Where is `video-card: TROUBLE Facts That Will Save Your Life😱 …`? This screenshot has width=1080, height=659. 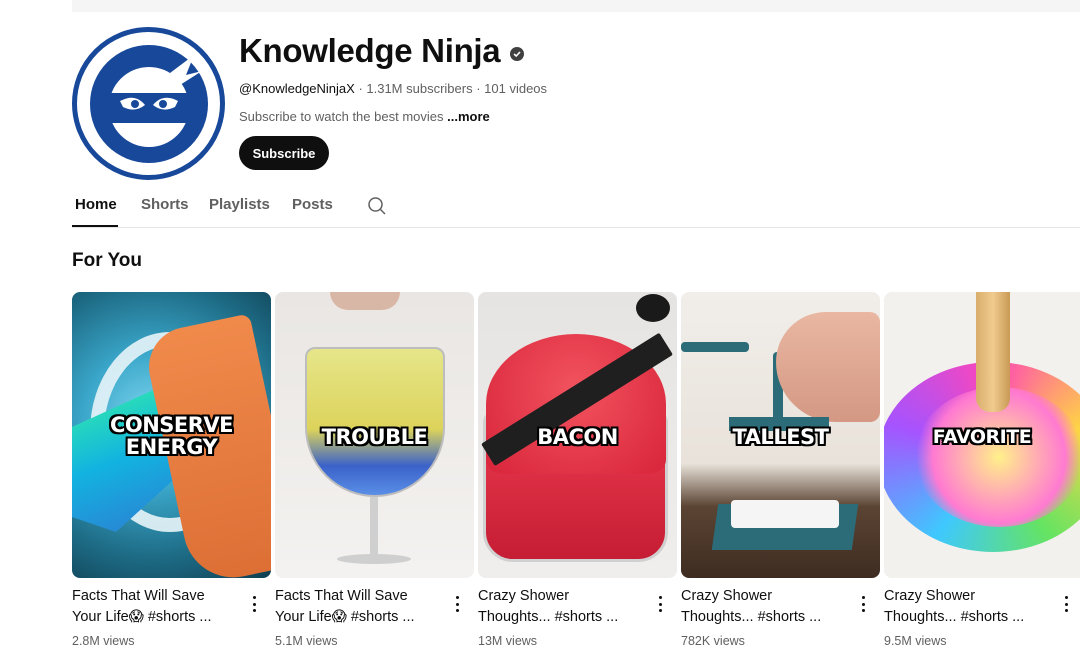 video-card: TROUBLE Facts That Will Save Your Life😱 … is located at coordinates (375, 472).